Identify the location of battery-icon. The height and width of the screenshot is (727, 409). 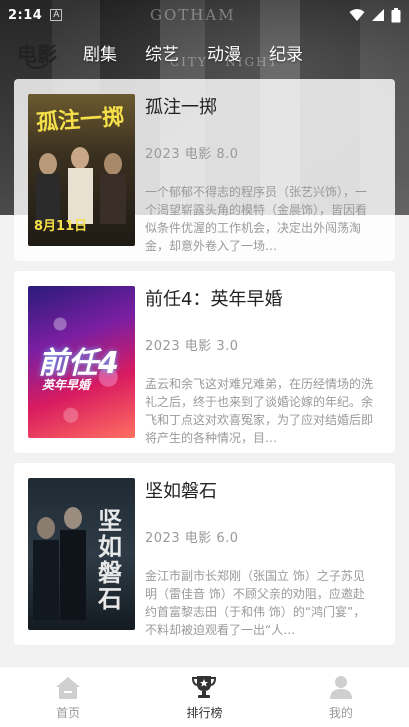
(396, 14).